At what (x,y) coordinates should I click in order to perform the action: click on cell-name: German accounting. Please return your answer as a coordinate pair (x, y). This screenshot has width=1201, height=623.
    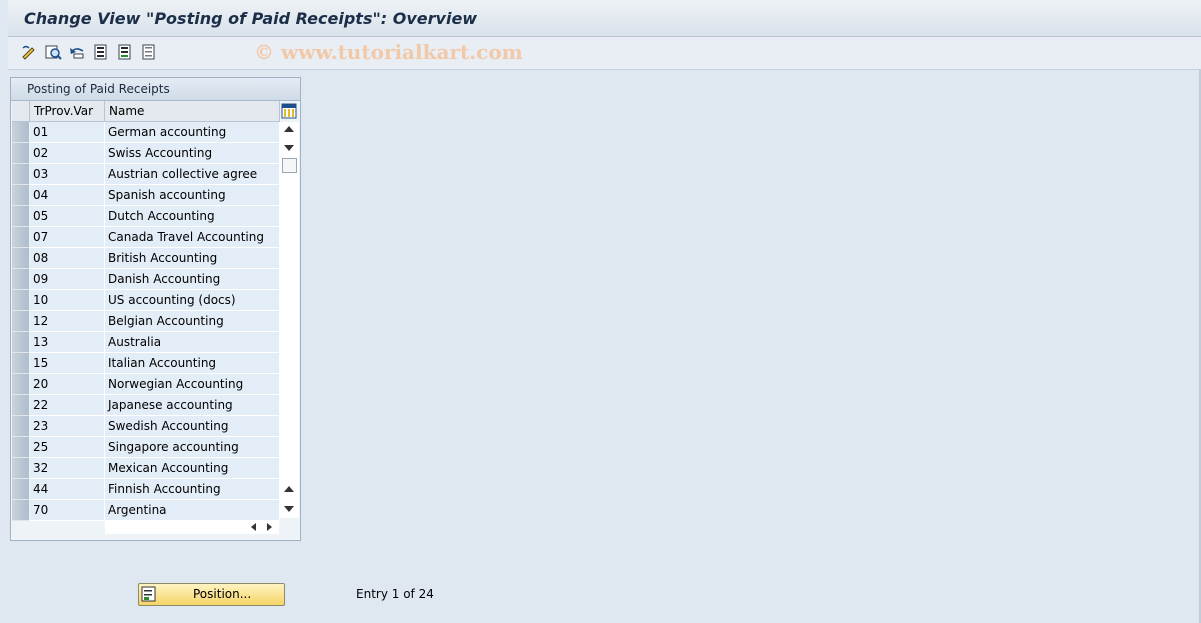
    Looking at the image, I should click on (192, 132).